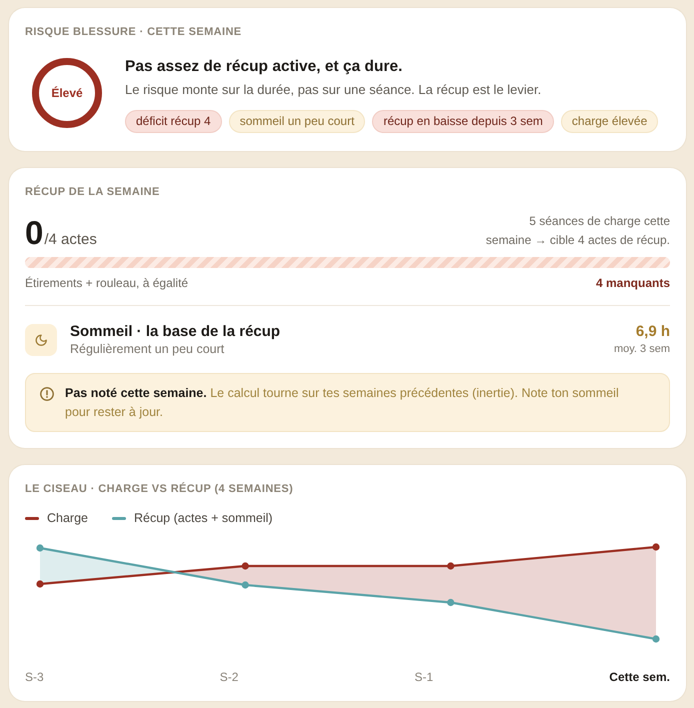 This screenshot has height=708, width=694. I want to click on week-label: S-1, so click(424, 677).